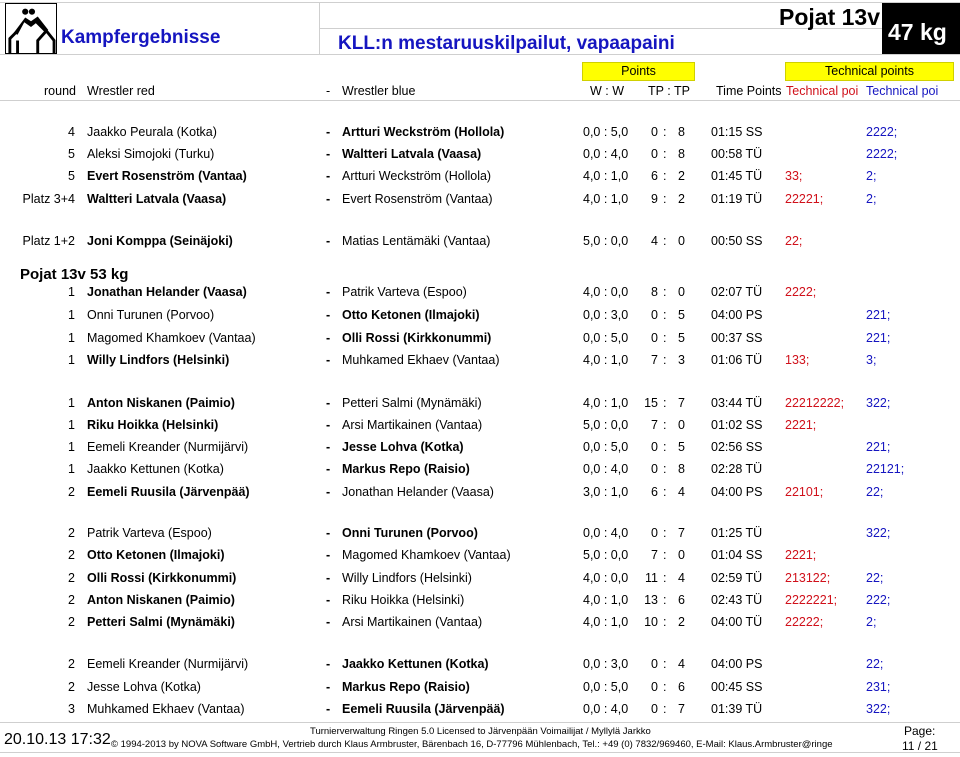 This screenshot has width=960, height=757. What do you see at coordinates (681, 315) in the screenshot?
I see `tech-points-blue-total: 5` at bounding box center [681, 315].